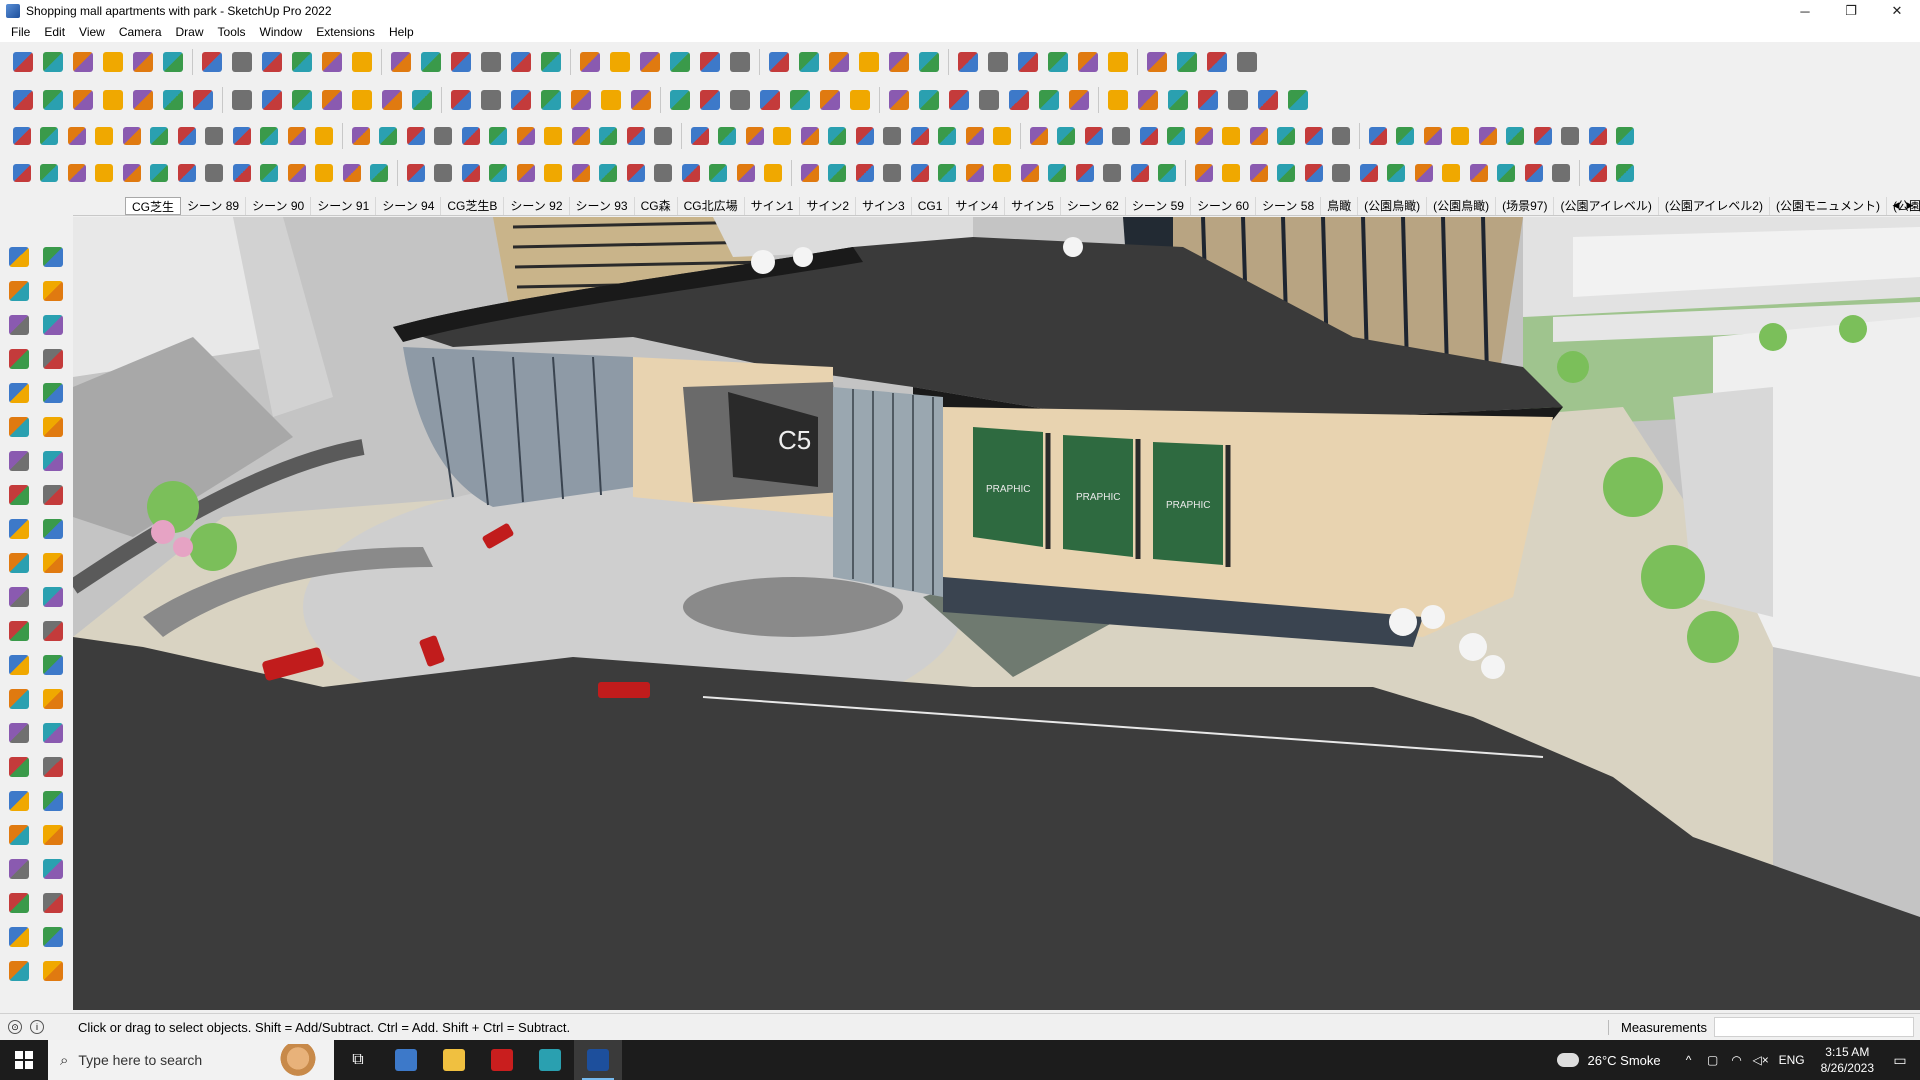  Describe the element at coordinates (598, 1060) in the screenshot. I see `sketchup-app` at that location.